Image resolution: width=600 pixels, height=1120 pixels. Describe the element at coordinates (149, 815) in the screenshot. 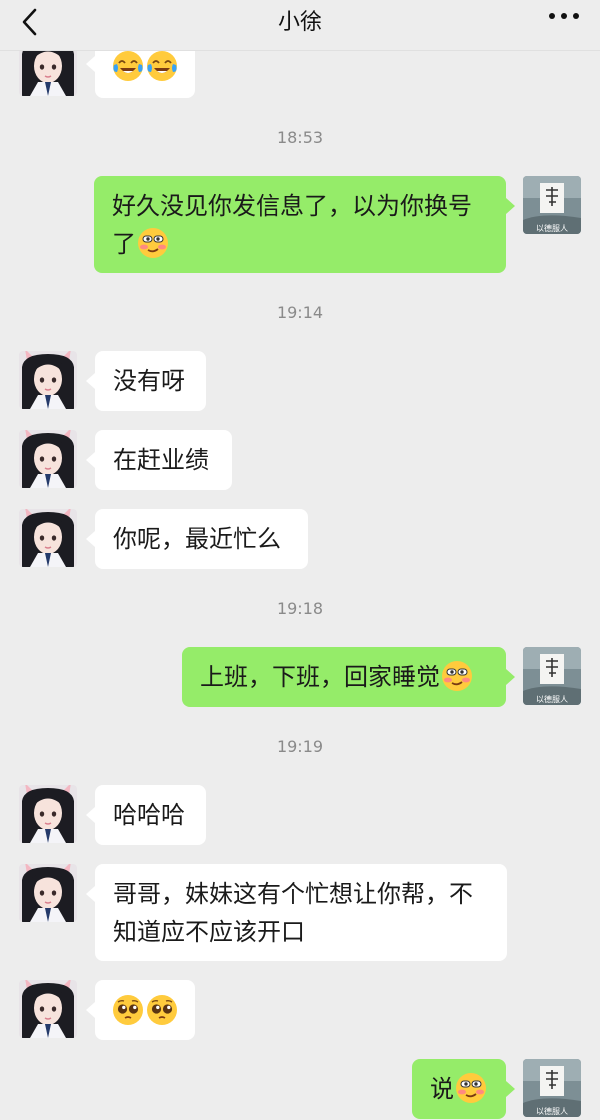

I see `message-text: 哈哈哈` at that location.